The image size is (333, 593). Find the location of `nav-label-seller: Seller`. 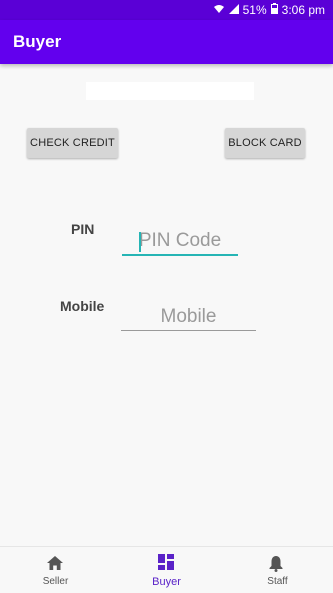

nav-label-seller: Seller is located at coordinates (55, 581).